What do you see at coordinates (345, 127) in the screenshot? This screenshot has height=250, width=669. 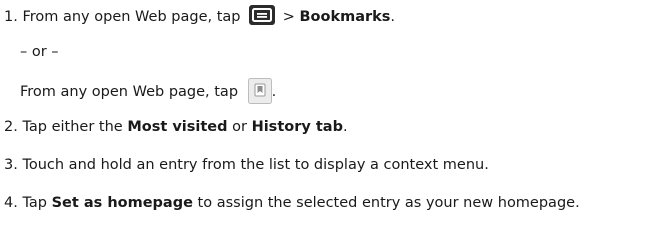 I see `step-2-end: .` at bounding box center [345, 127].